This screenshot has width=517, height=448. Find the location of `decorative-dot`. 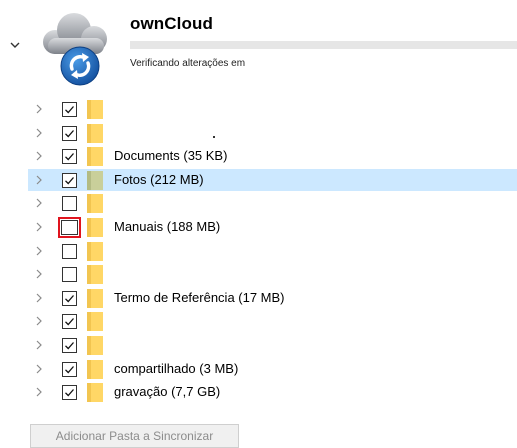

decorative-dot is located at coordinates (214, 136).